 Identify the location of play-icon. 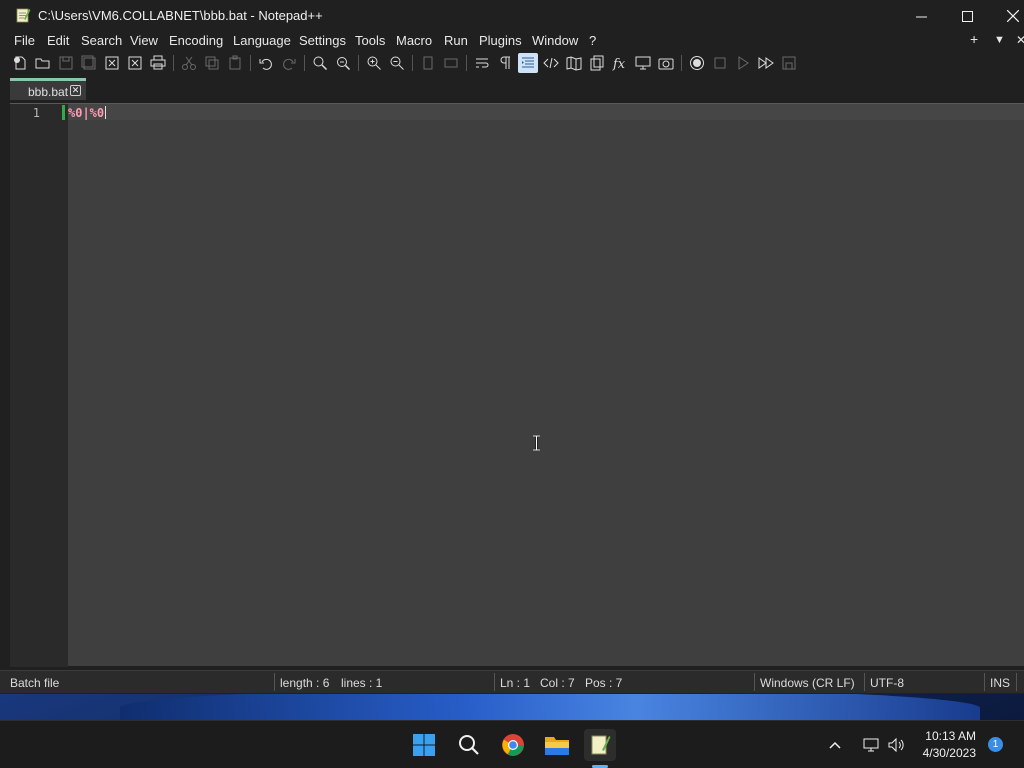
(743, 63).